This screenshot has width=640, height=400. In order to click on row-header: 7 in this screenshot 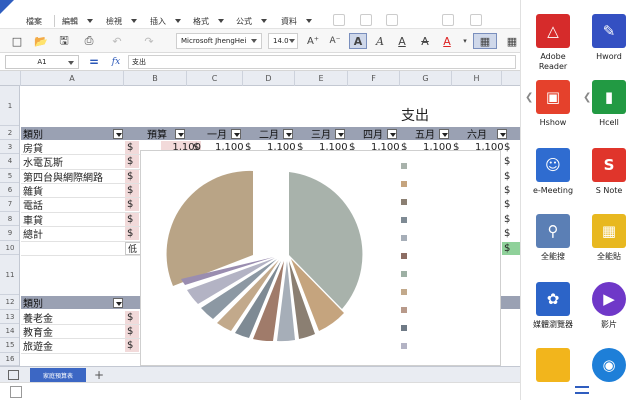, I will do `click(9, 204)`.